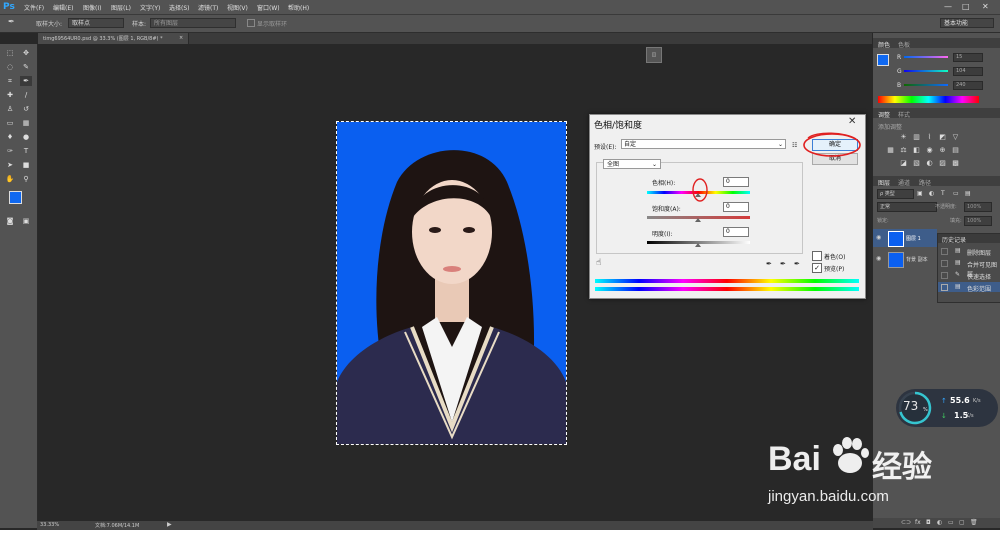 The height and width of the screenshot is (537, 1000). What do you see at coordinates (926, 57) in the screenshot?
I see `color-r-slider` at bounding box center [926, 57].